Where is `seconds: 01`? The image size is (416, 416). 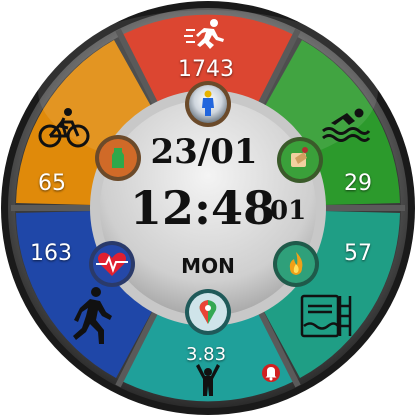
seconds: 01 is located at coordinates (288, 211).